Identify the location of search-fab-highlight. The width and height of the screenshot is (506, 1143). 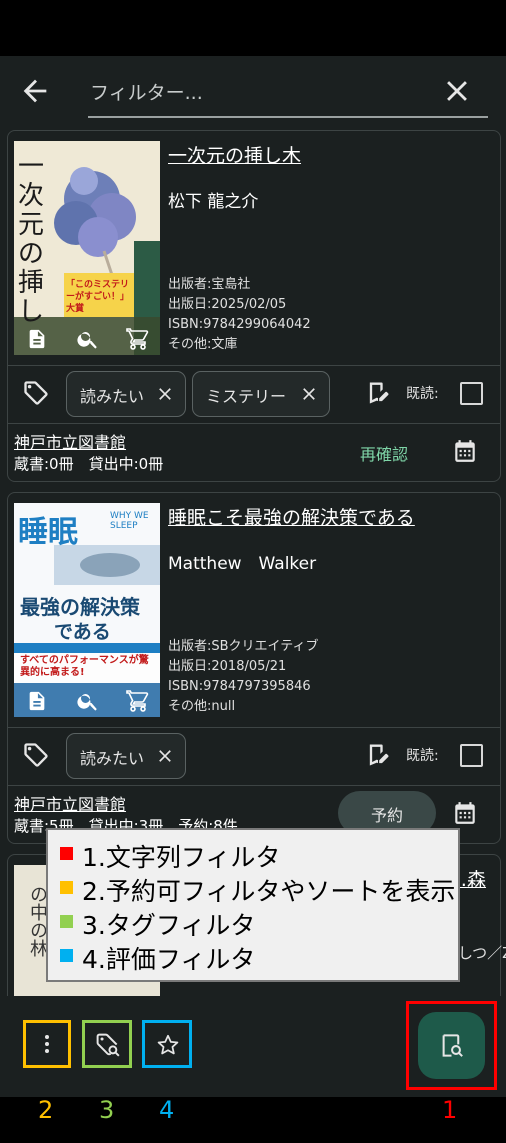
(451, 1045).